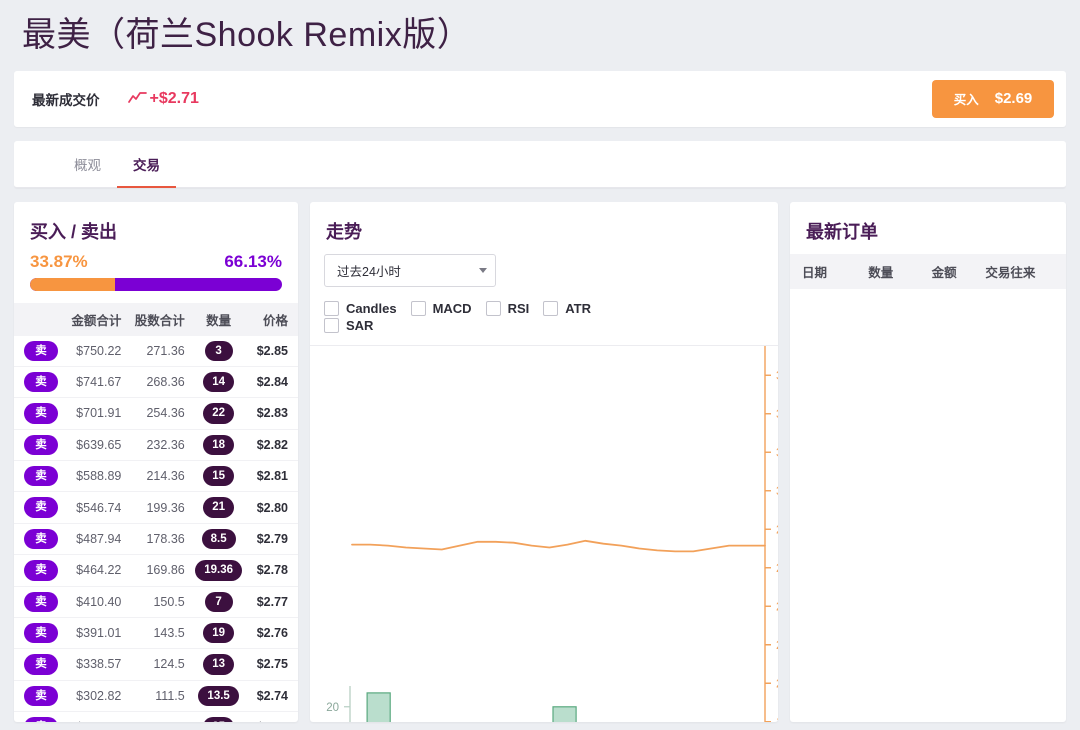  What do you see at coordinates (993, 98) in the screenshot?
I see `buy-button: 买入 $2.69` at bounding box center [993, 98].